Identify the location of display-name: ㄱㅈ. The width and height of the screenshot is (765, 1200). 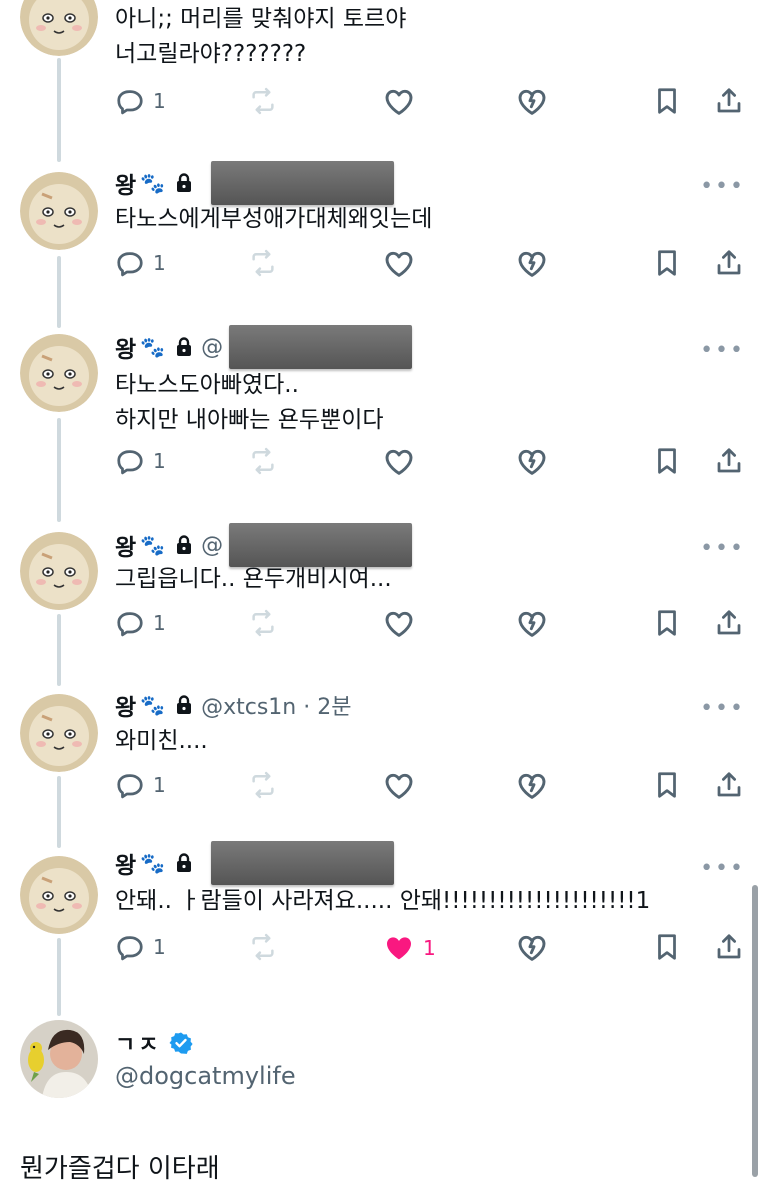
(138, 1043).